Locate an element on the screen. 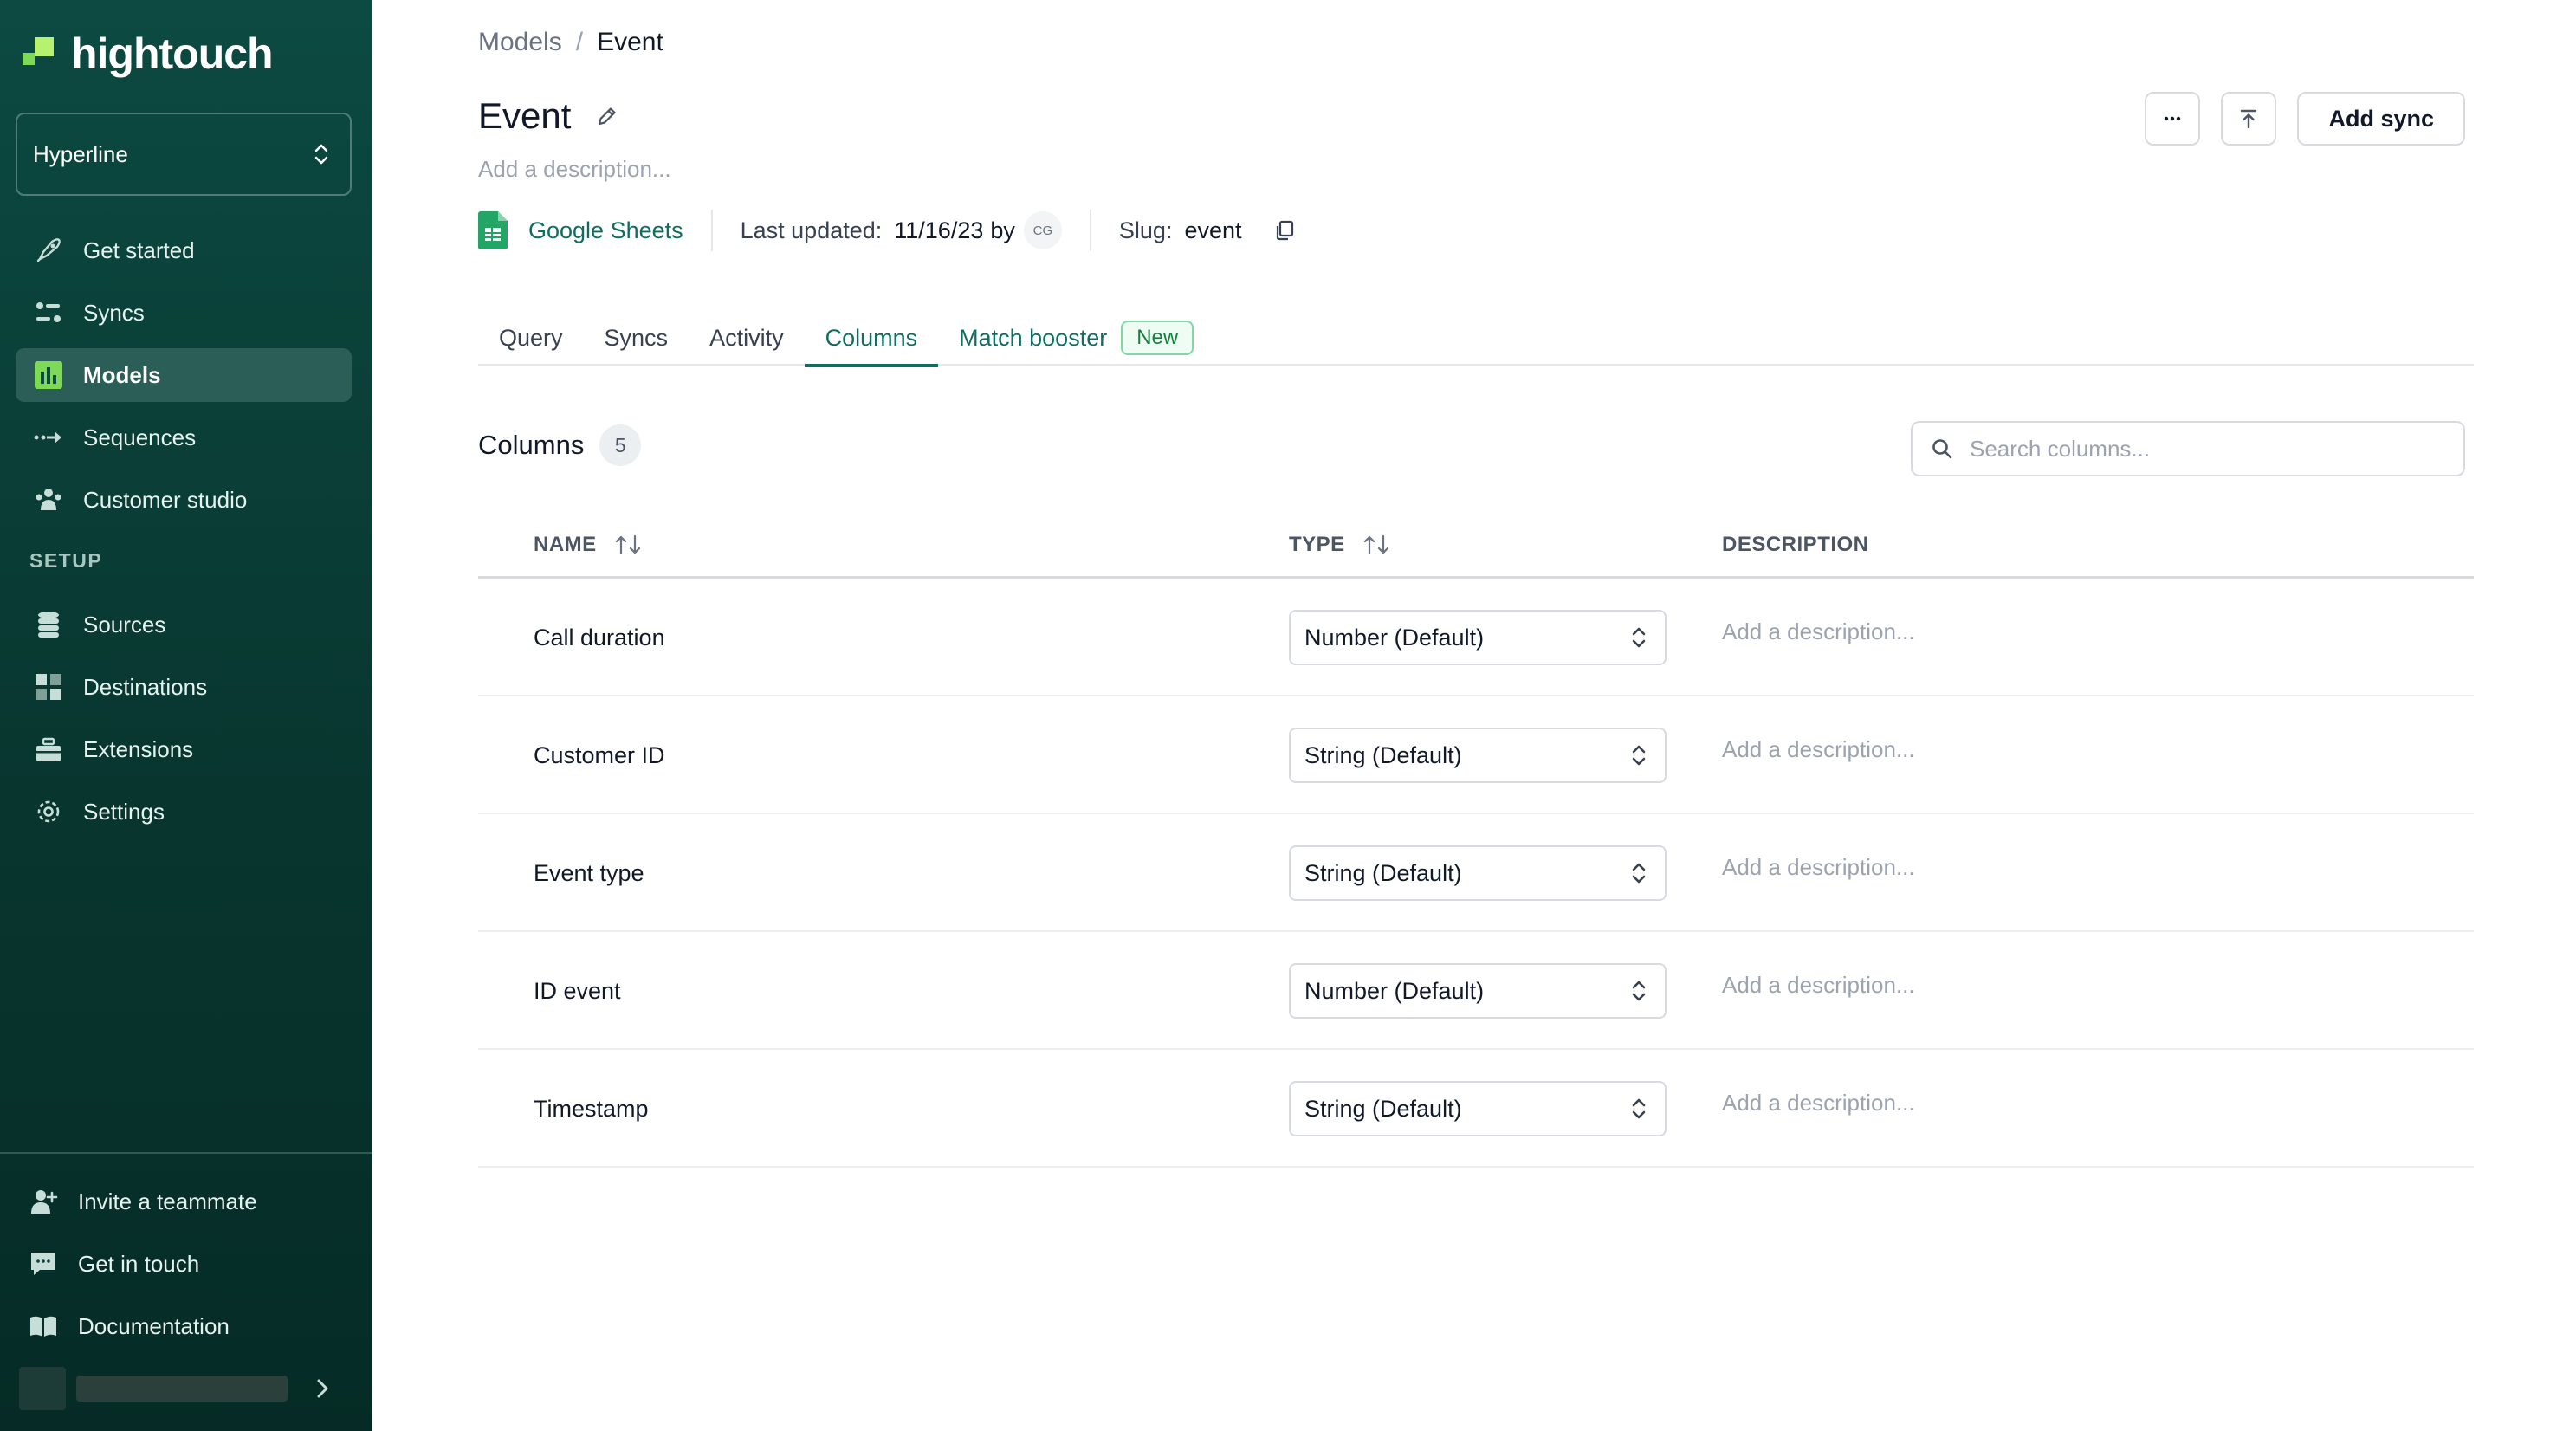  invite-teammate-link: Invite a teammate is located at coordinates (185, 1201).